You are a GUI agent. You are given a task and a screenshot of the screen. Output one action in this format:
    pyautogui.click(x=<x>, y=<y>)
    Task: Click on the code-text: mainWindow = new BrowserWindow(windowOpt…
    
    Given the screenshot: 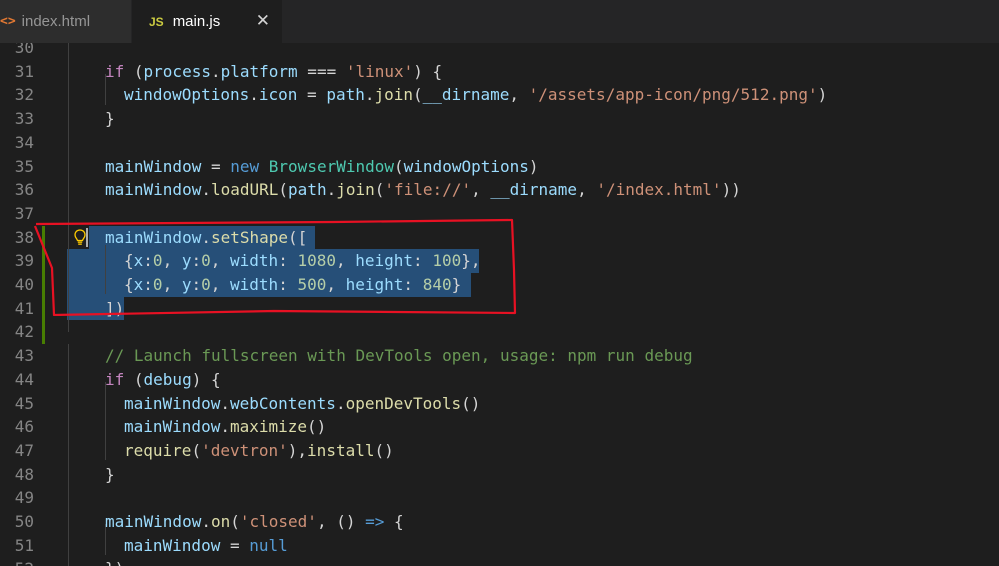 What is the action you would take?
    pyautogui.click(x=322, y=167)
    